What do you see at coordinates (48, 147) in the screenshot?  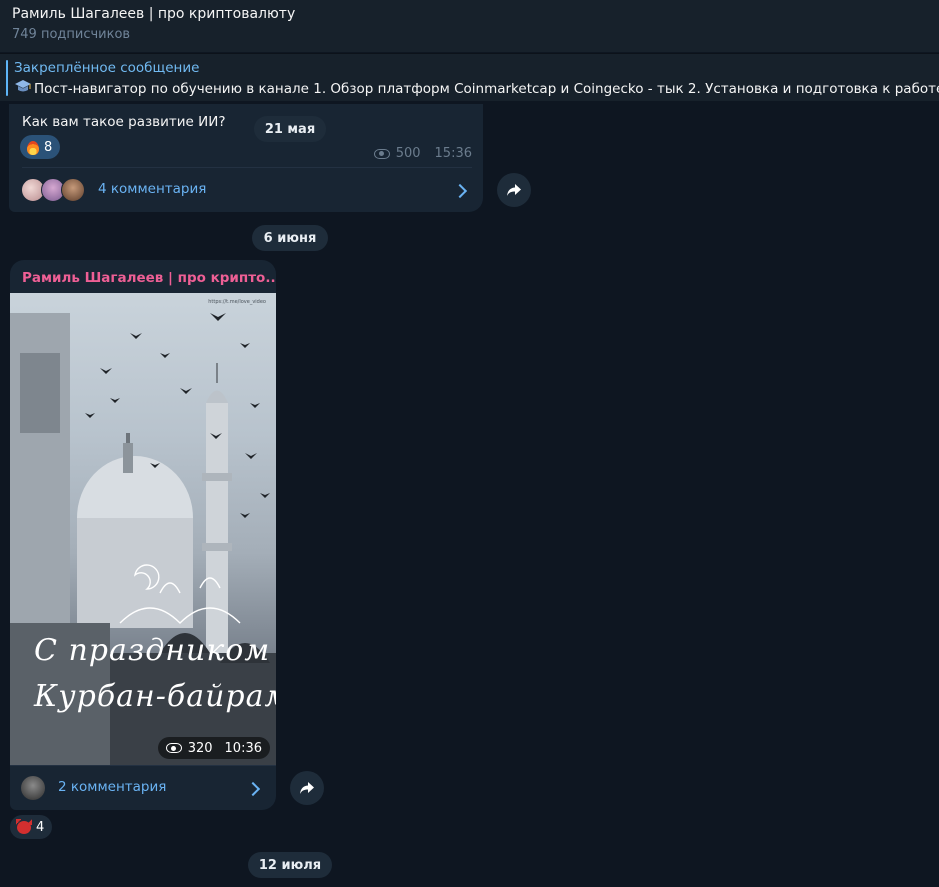 I see `reaction-count: 8` at bounding box center [48, 147].